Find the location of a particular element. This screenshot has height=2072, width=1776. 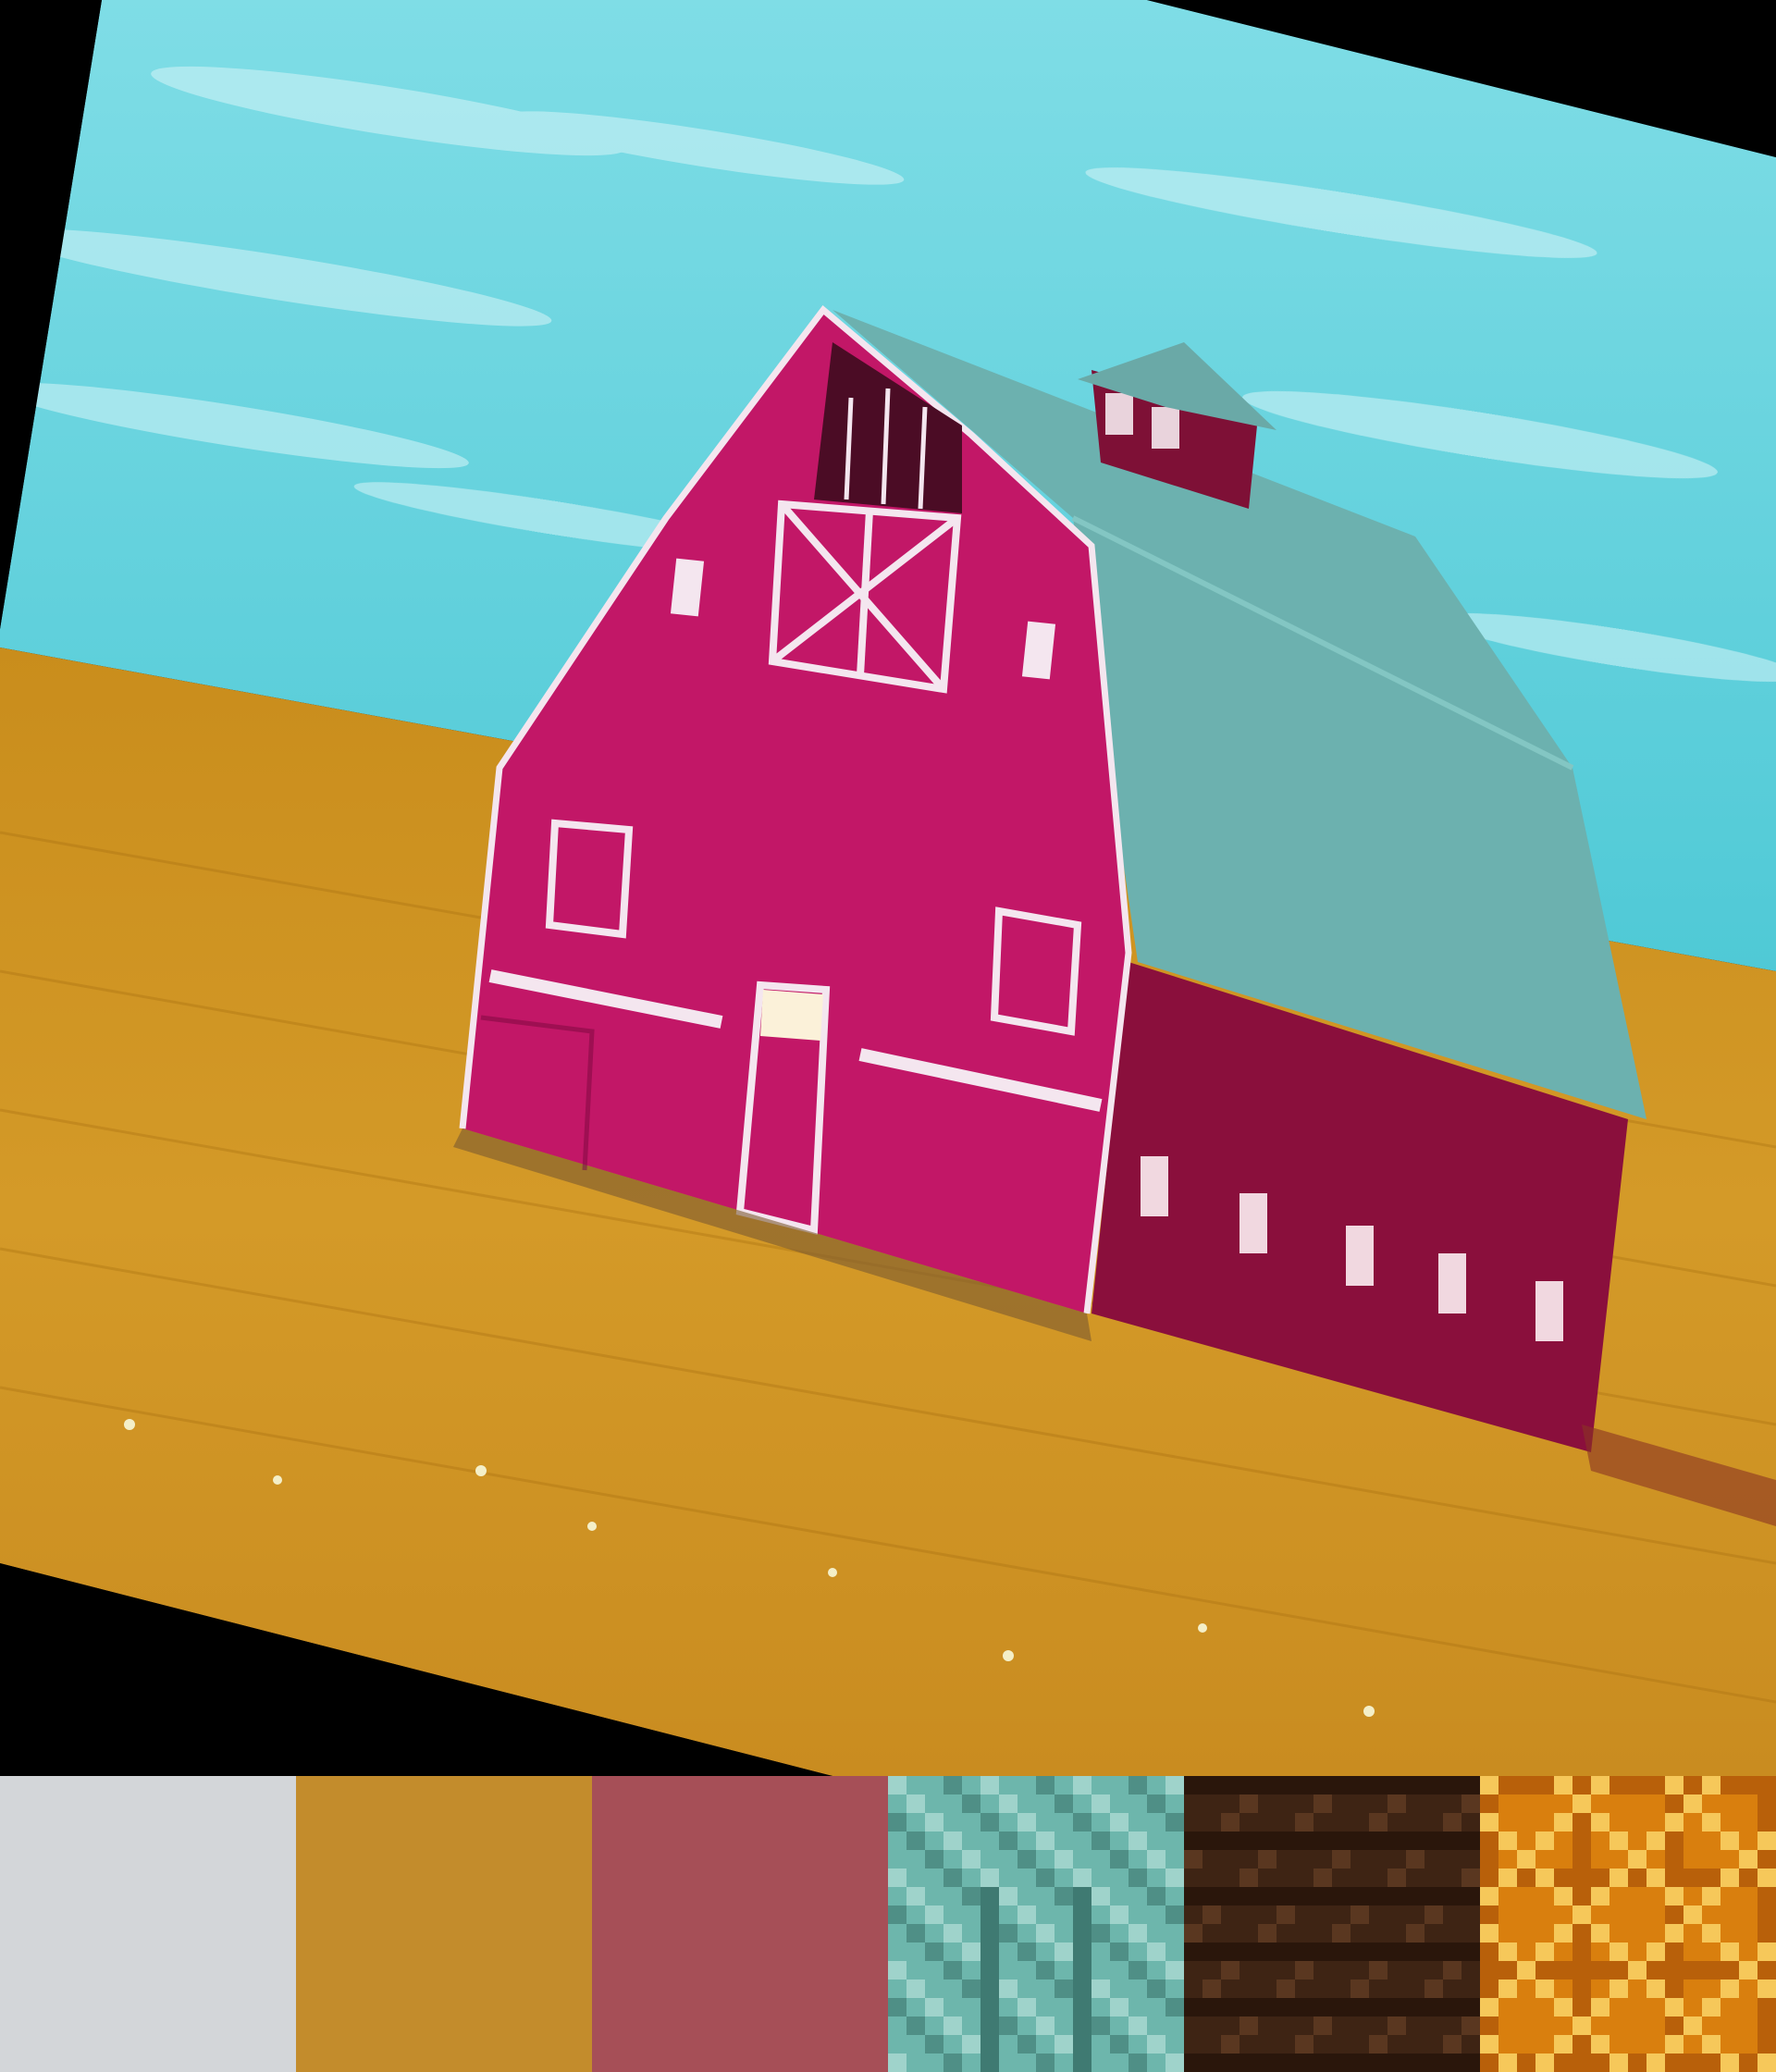

swatch-dusty-rose is located at coordinates (740, 1924).